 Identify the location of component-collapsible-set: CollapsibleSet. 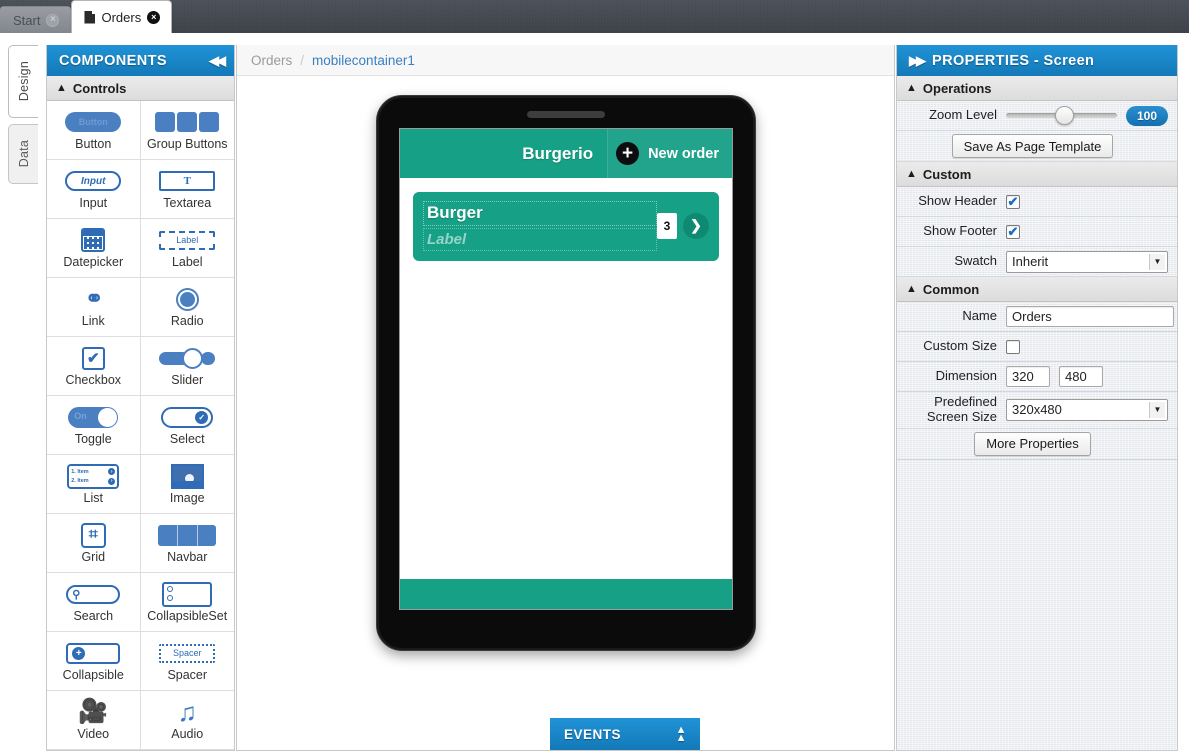
(187, 602).